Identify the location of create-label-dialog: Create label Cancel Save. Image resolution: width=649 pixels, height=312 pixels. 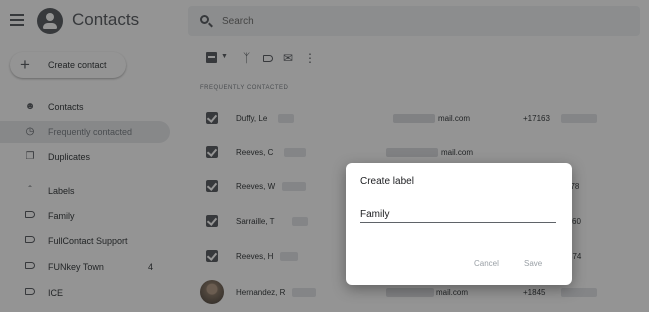
(459, 224).